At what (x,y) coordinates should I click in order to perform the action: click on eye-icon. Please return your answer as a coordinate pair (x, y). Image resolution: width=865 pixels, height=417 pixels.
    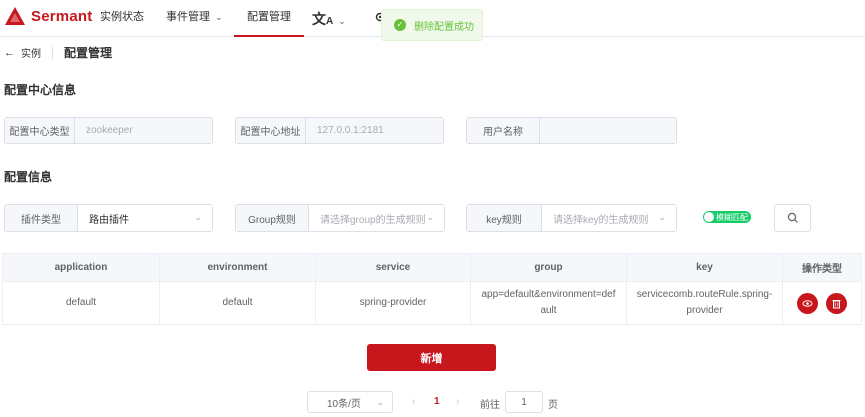
    Looking at the image, I should click on (807, 303).